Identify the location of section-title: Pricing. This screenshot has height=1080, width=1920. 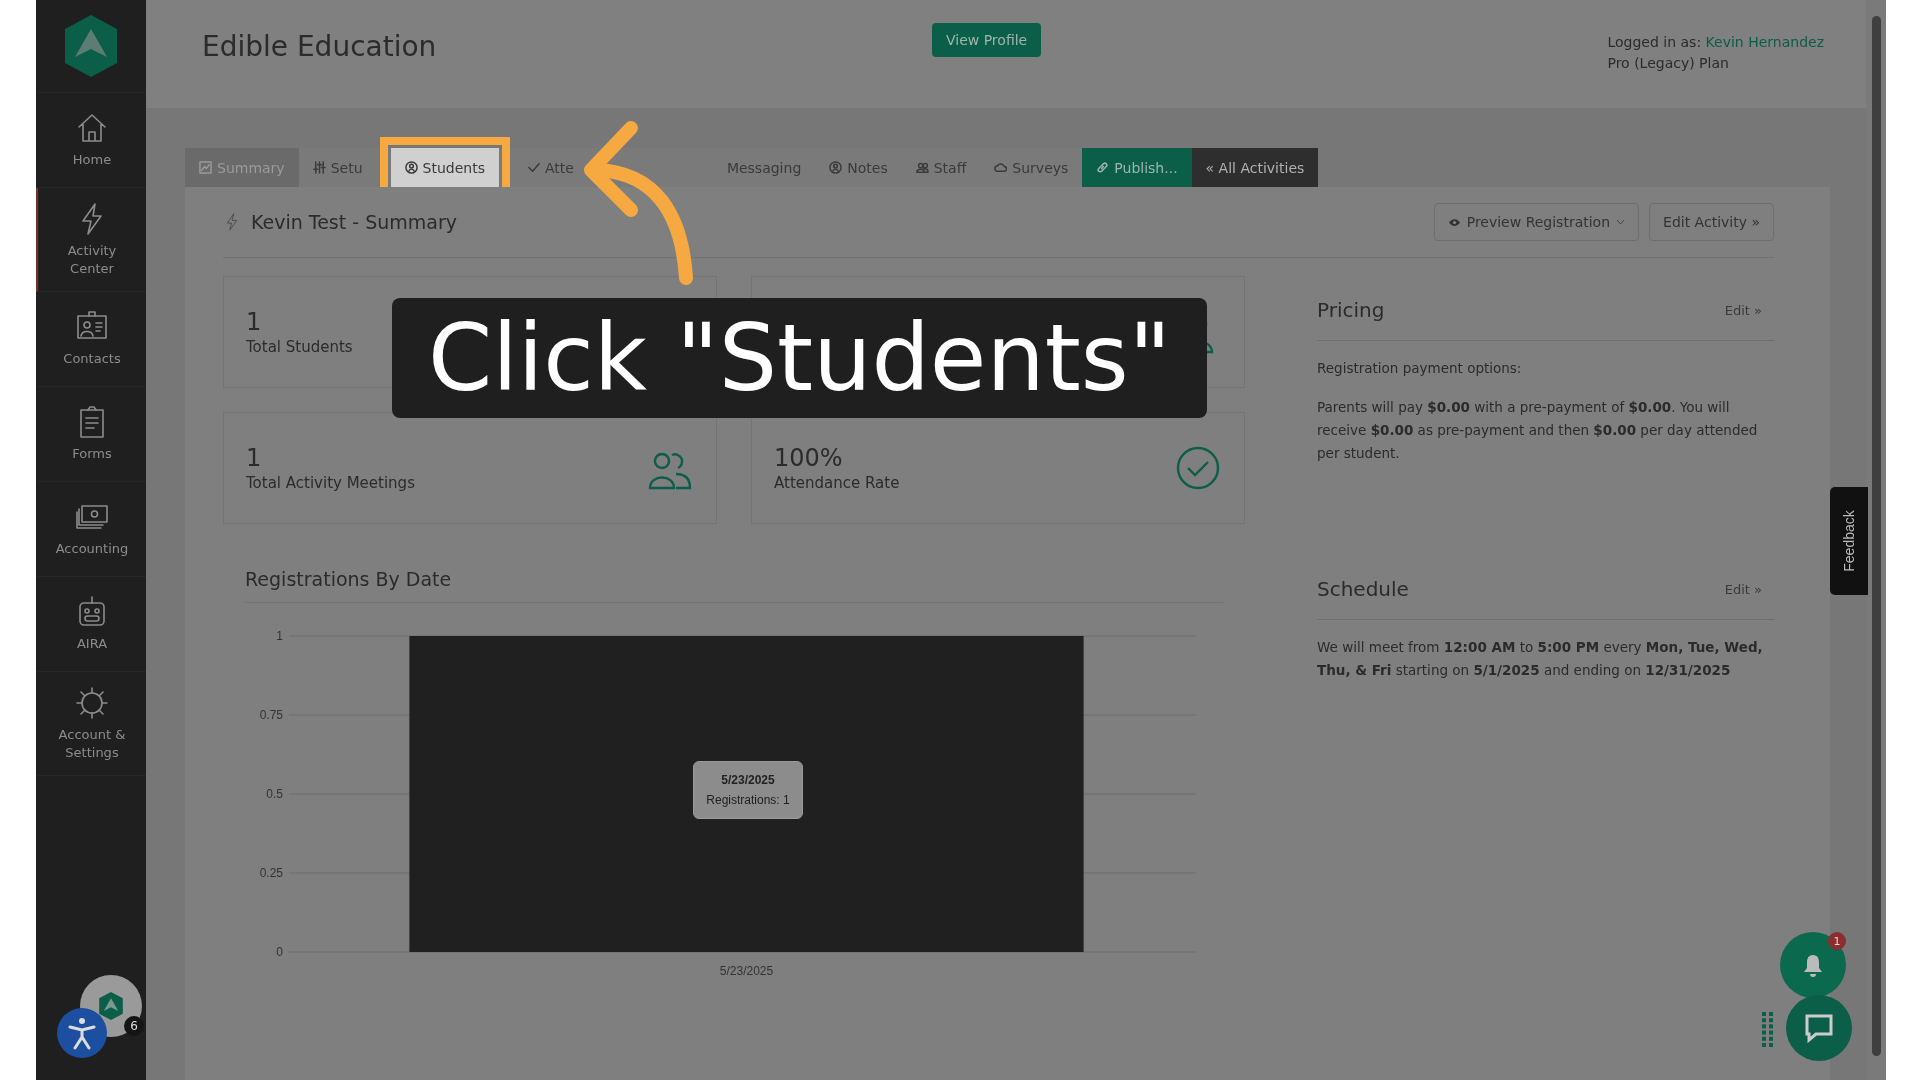
(1351, 310).